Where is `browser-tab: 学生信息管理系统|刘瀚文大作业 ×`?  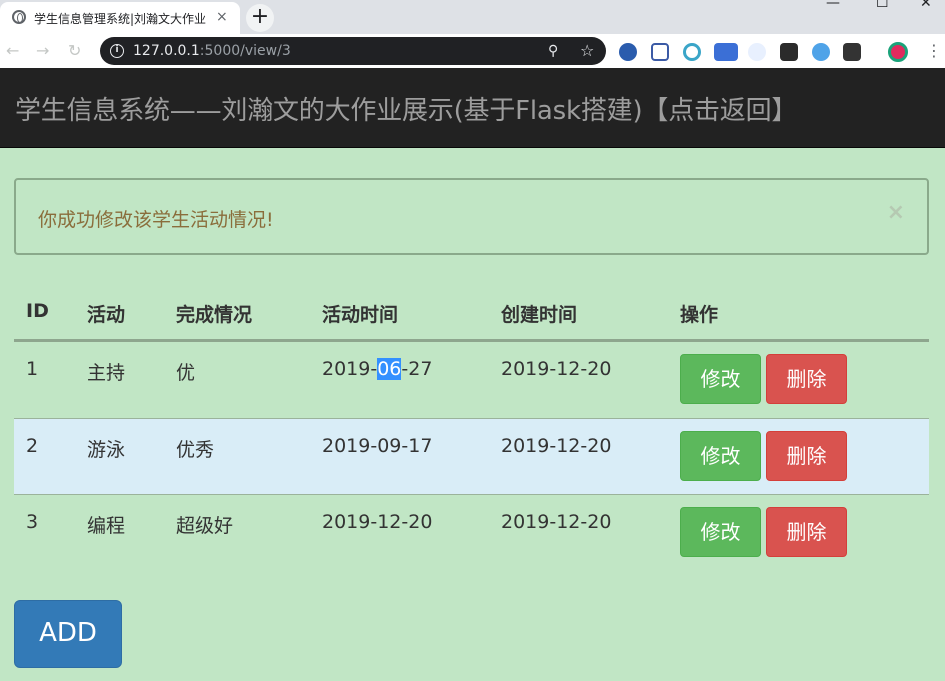
browser-tab: 学生信息管理系统|刘瀚文大作业 × is located at coordinates (120, 18).